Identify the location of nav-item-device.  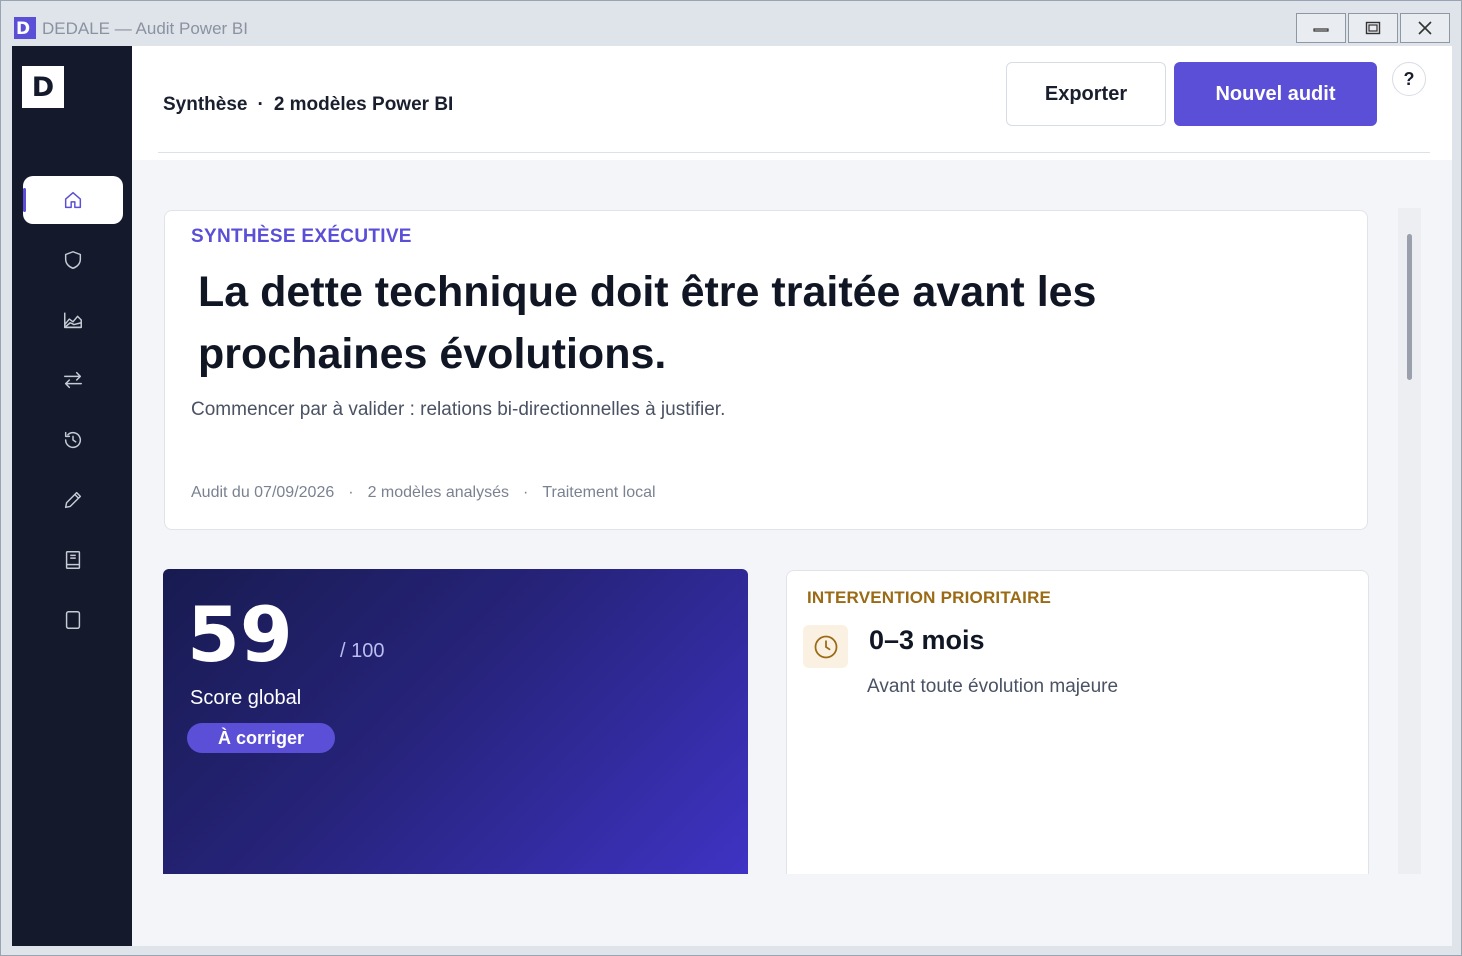
(73, 620).